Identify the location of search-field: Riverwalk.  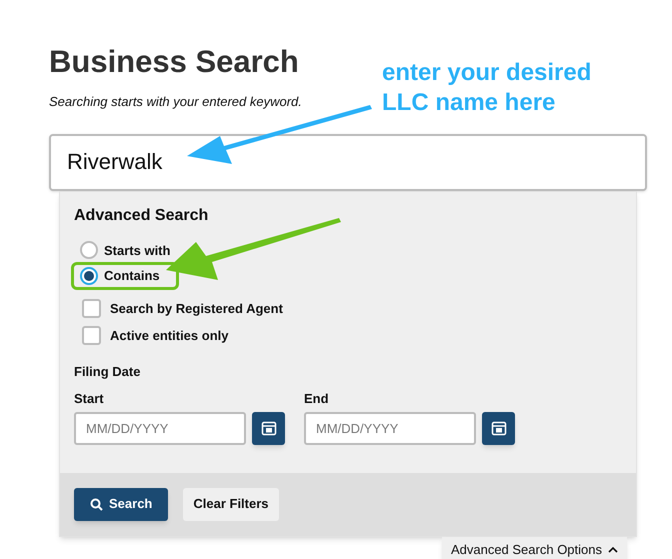
(348, 162).